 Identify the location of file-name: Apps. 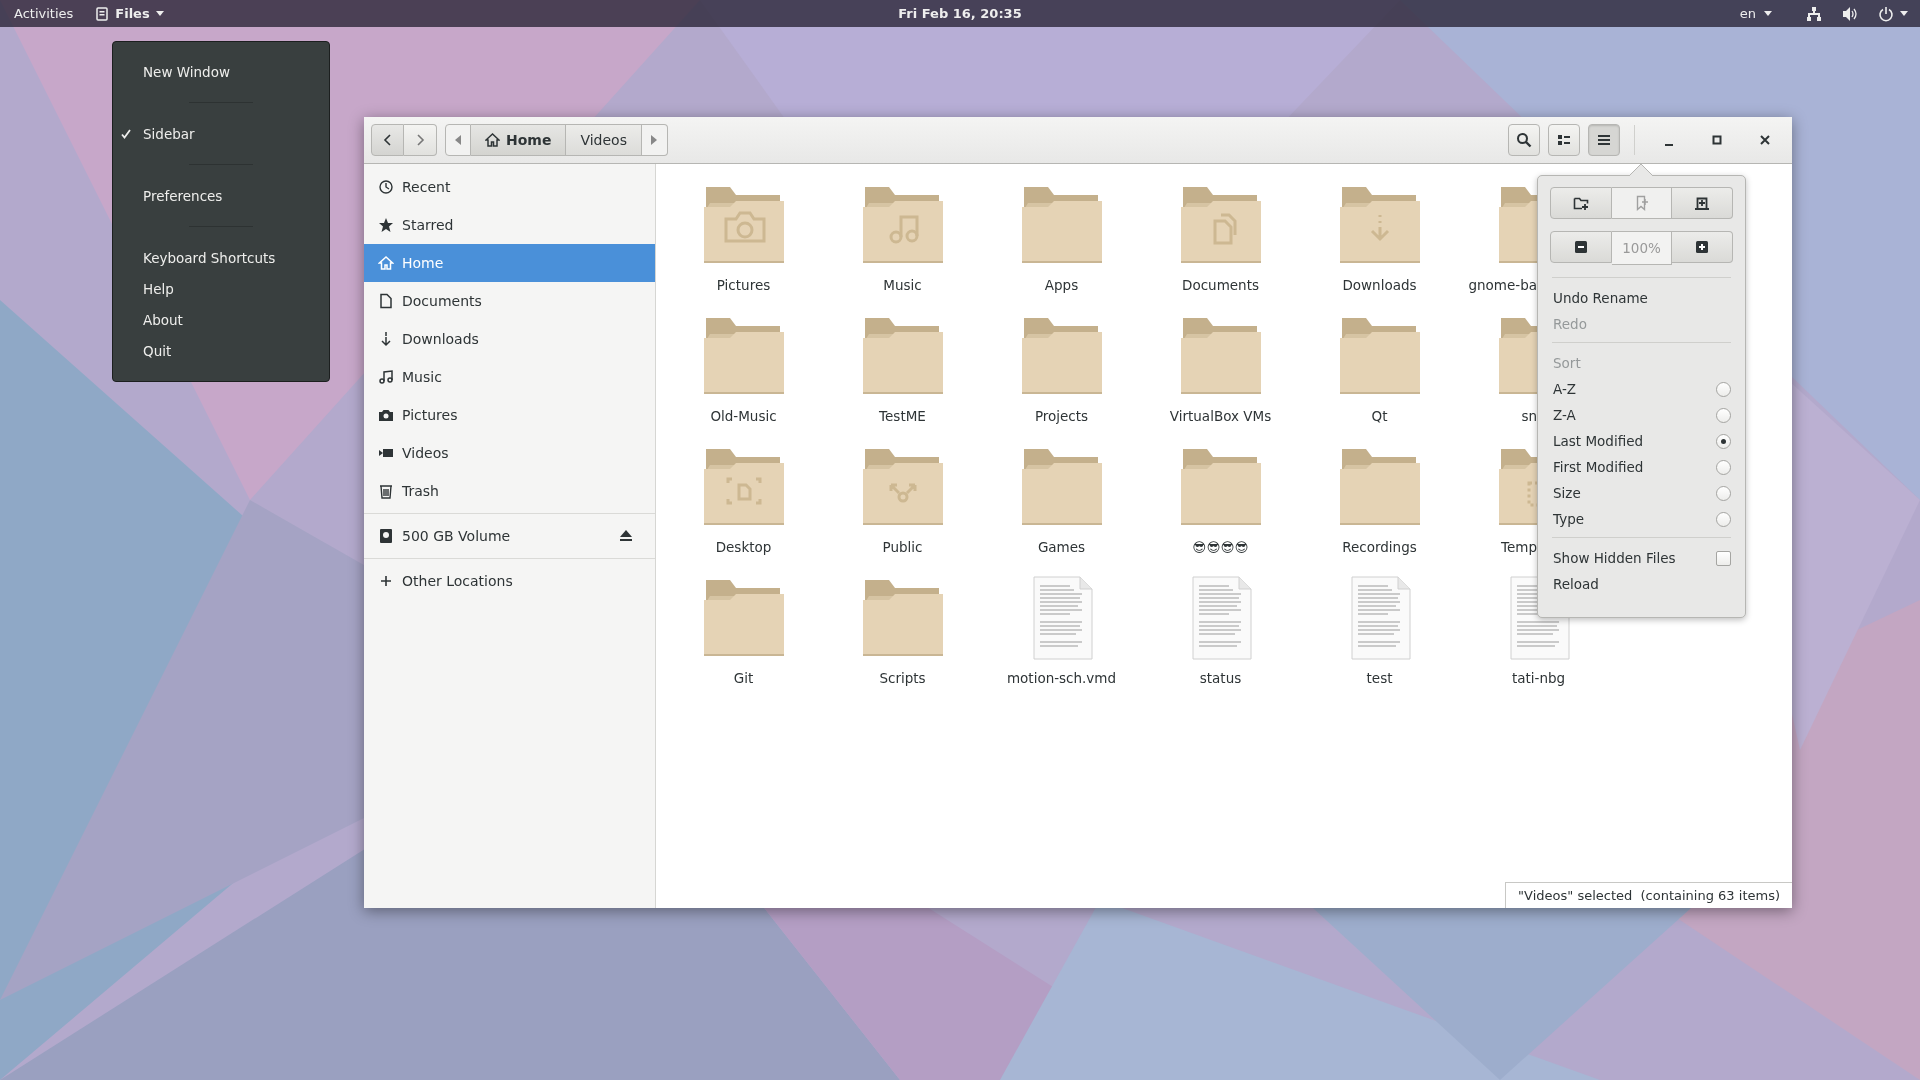
(1061, 285).